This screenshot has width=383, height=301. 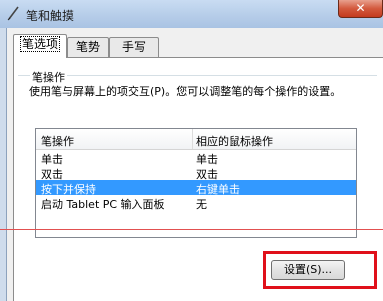 I want to click on annotation-line, so click(x=191, y=229).